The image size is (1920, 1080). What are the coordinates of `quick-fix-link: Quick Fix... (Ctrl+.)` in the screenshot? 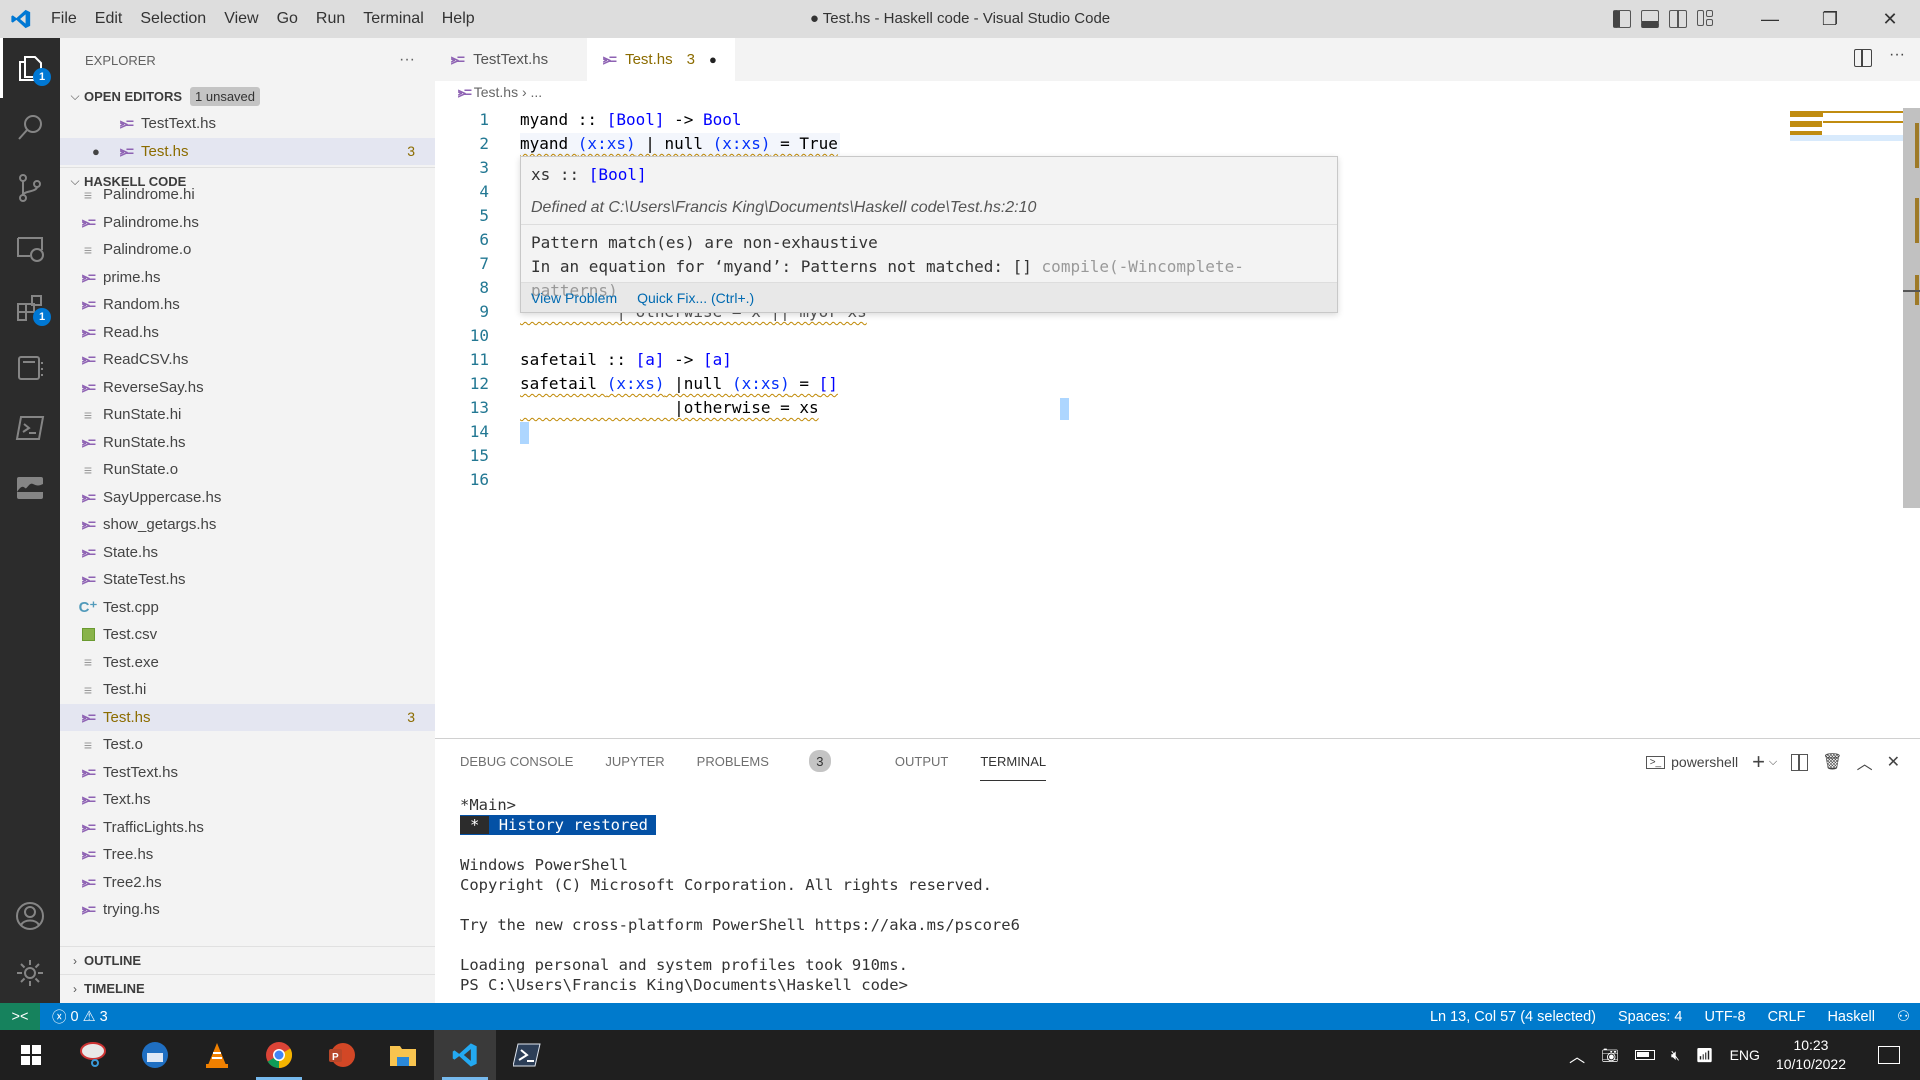 It's located at (695, 298).